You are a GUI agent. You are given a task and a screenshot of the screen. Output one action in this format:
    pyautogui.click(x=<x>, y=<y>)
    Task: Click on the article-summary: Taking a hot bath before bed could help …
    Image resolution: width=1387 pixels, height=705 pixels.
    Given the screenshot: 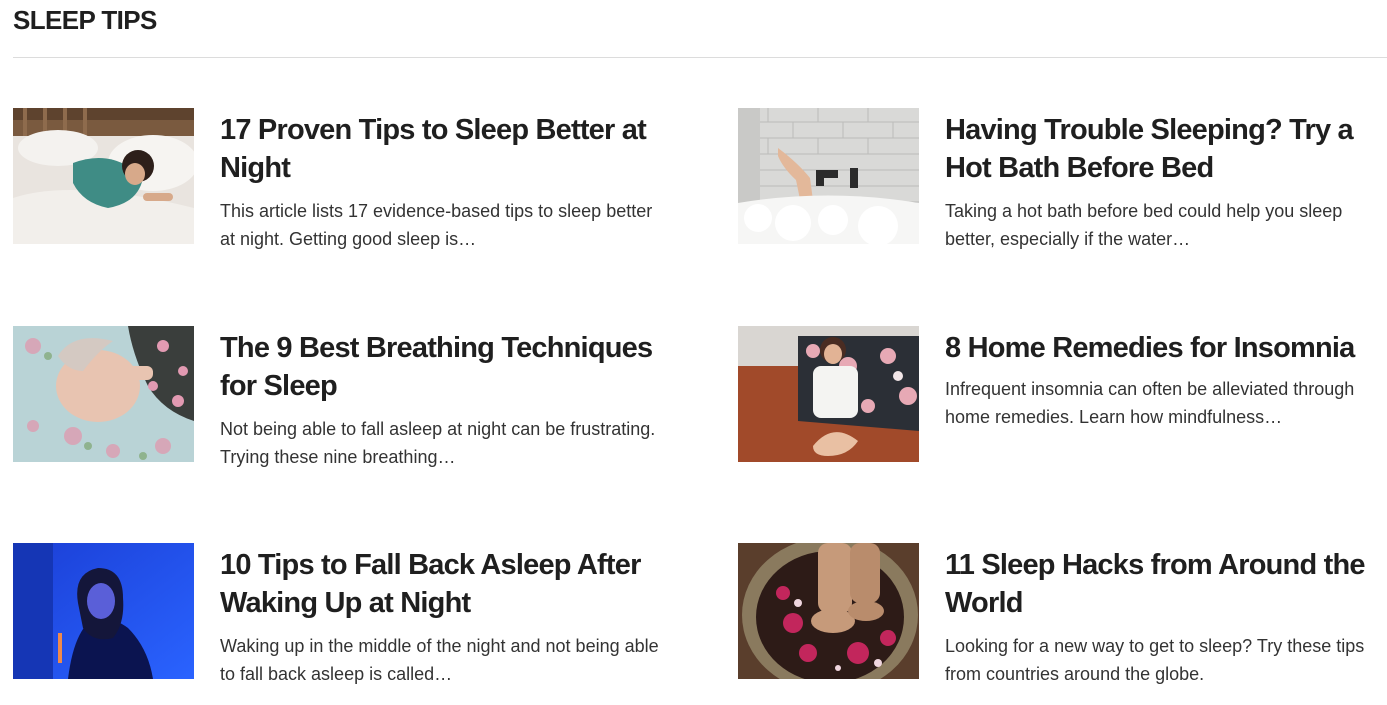 What is the action you would take?
    pyautogui.click(x=1144, y=225)
    